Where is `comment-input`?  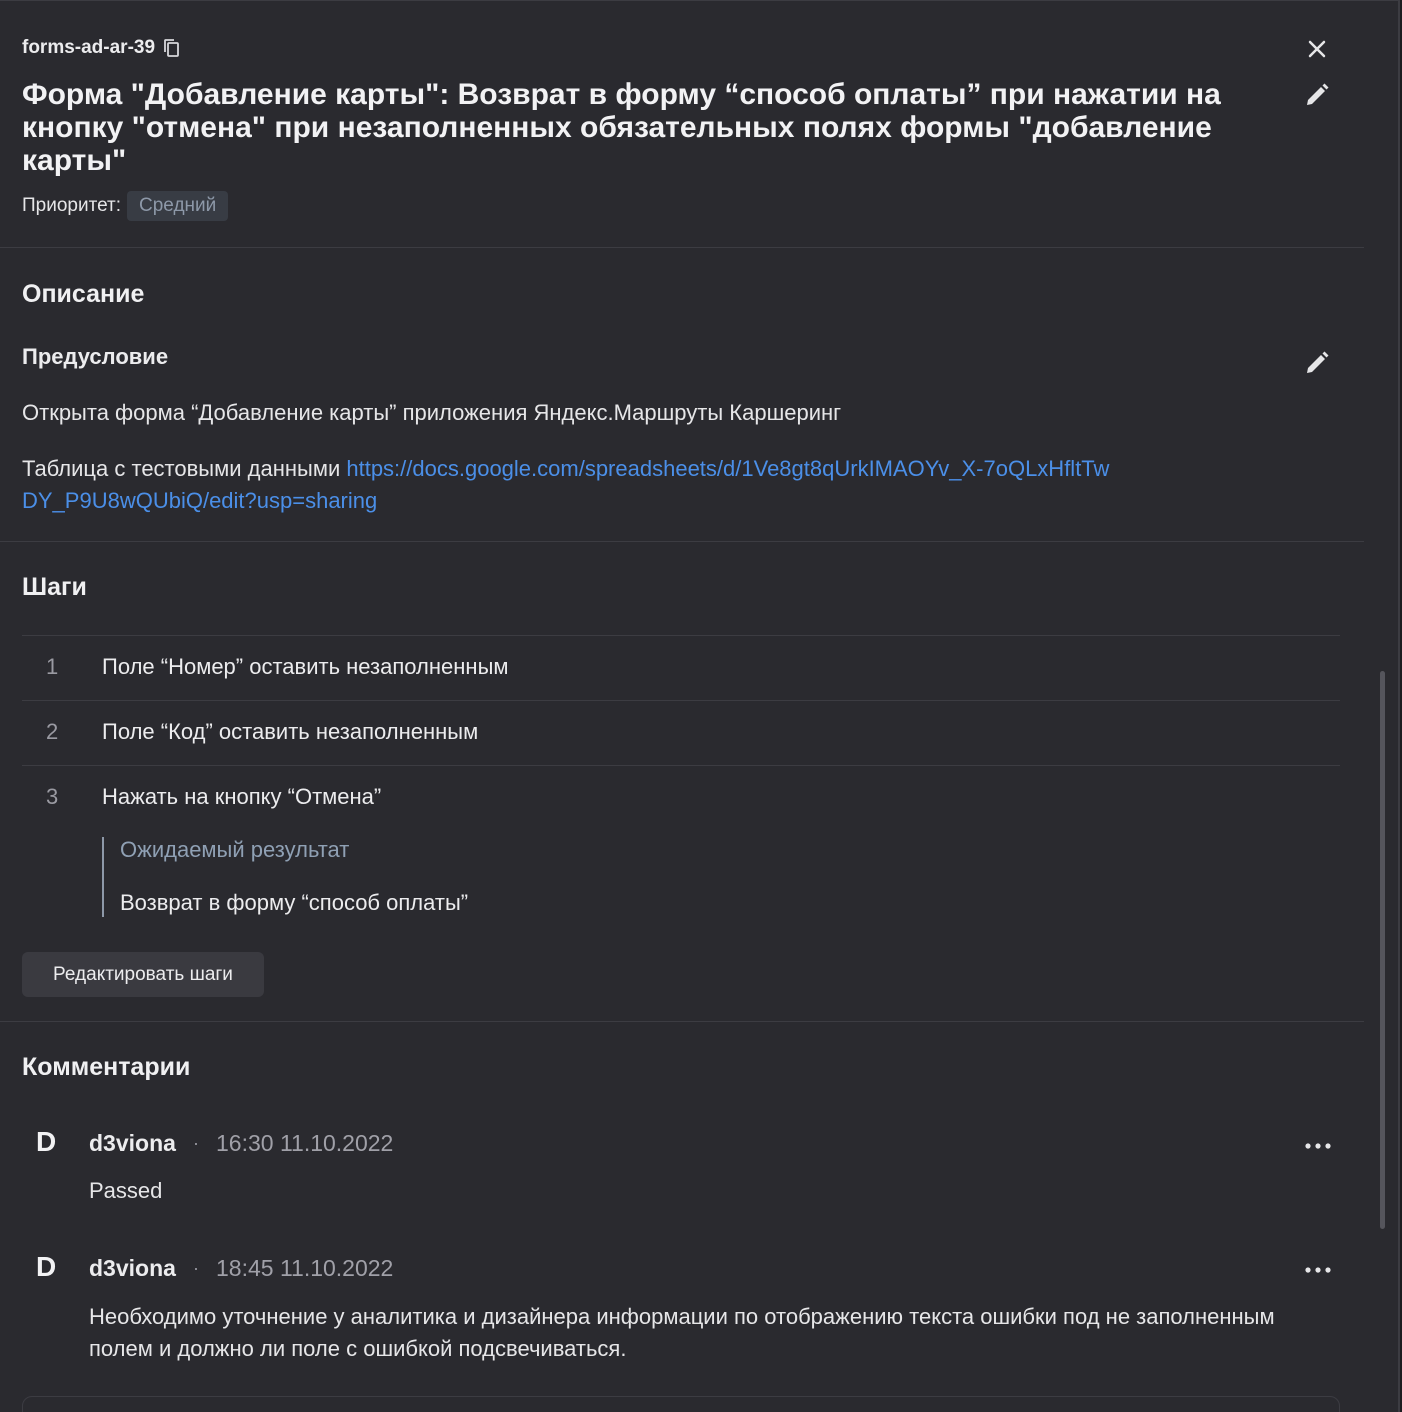 comment-input is located at coordinates (681, 1404).